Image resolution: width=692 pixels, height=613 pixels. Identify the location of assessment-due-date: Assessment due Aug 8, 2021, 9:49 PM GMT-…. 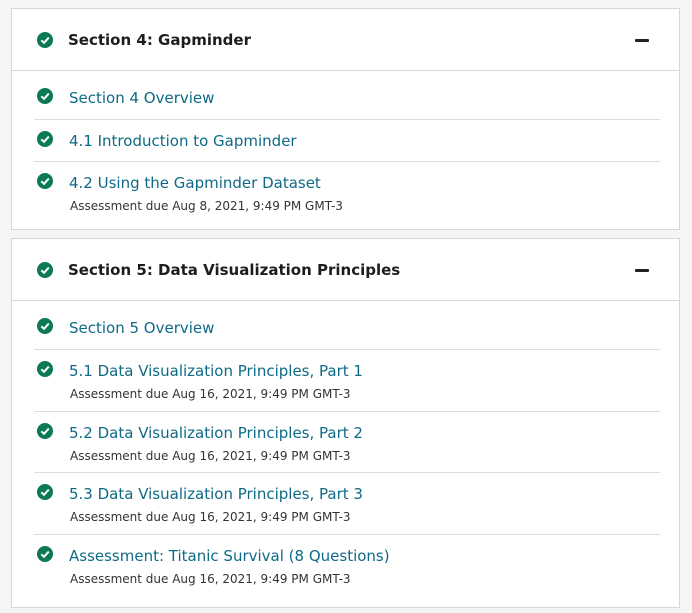
(206, 206).